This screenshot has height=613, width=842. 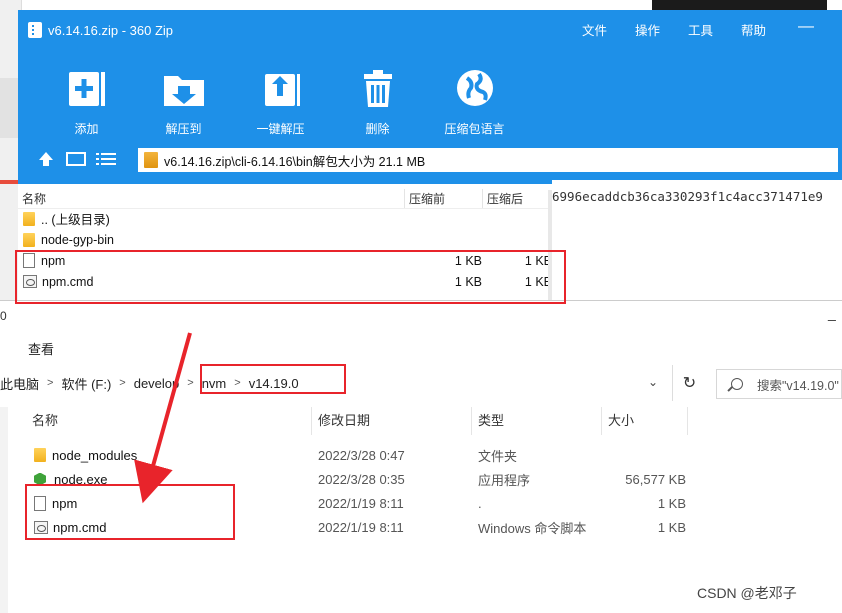 I want to click on annotation-arrow, so click(x=163, y=418).